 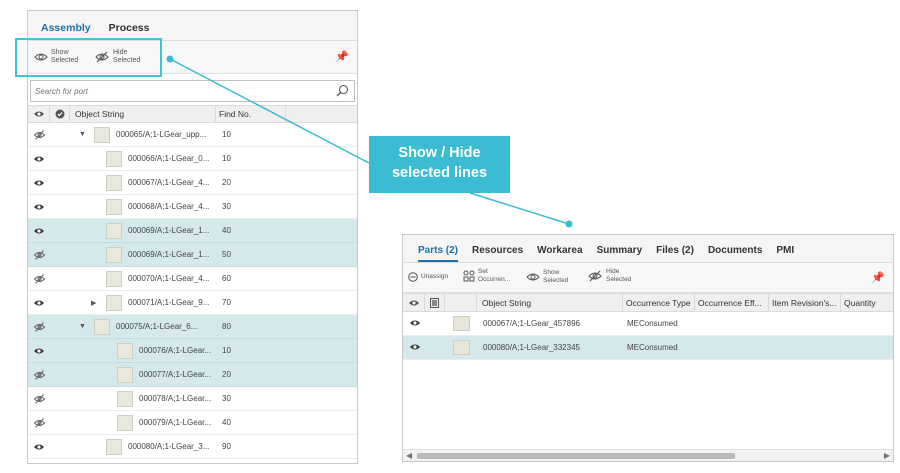 I want to click on tab-files: Files (2), so click(x=675, y=253).